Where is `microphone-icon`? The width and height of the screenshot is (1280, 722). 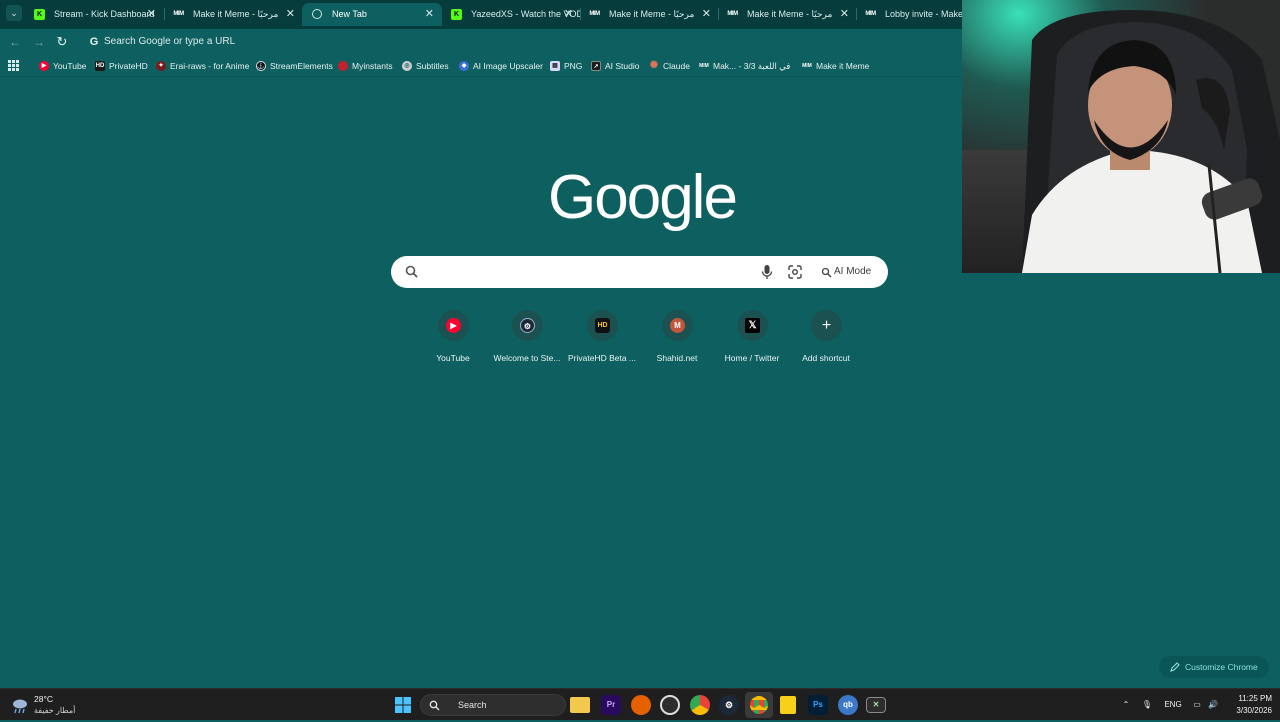
microphone-icon is located at coordinates (767, 272).